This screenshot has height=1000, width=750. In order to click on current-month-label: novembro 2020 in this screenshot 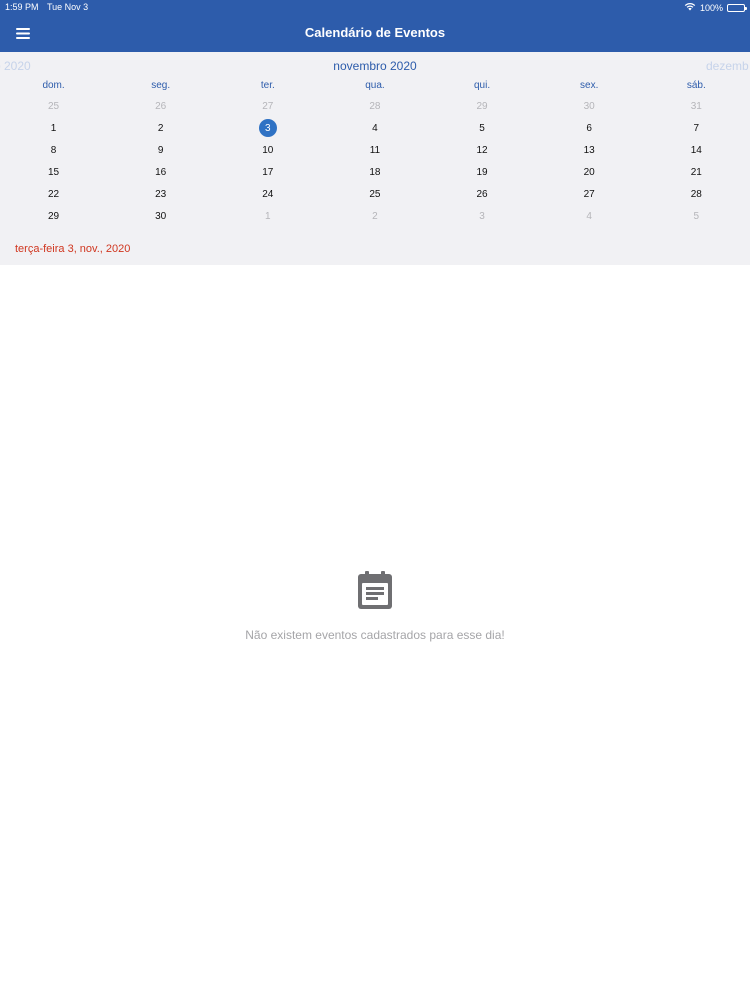, I will do `click(375, 66)`.